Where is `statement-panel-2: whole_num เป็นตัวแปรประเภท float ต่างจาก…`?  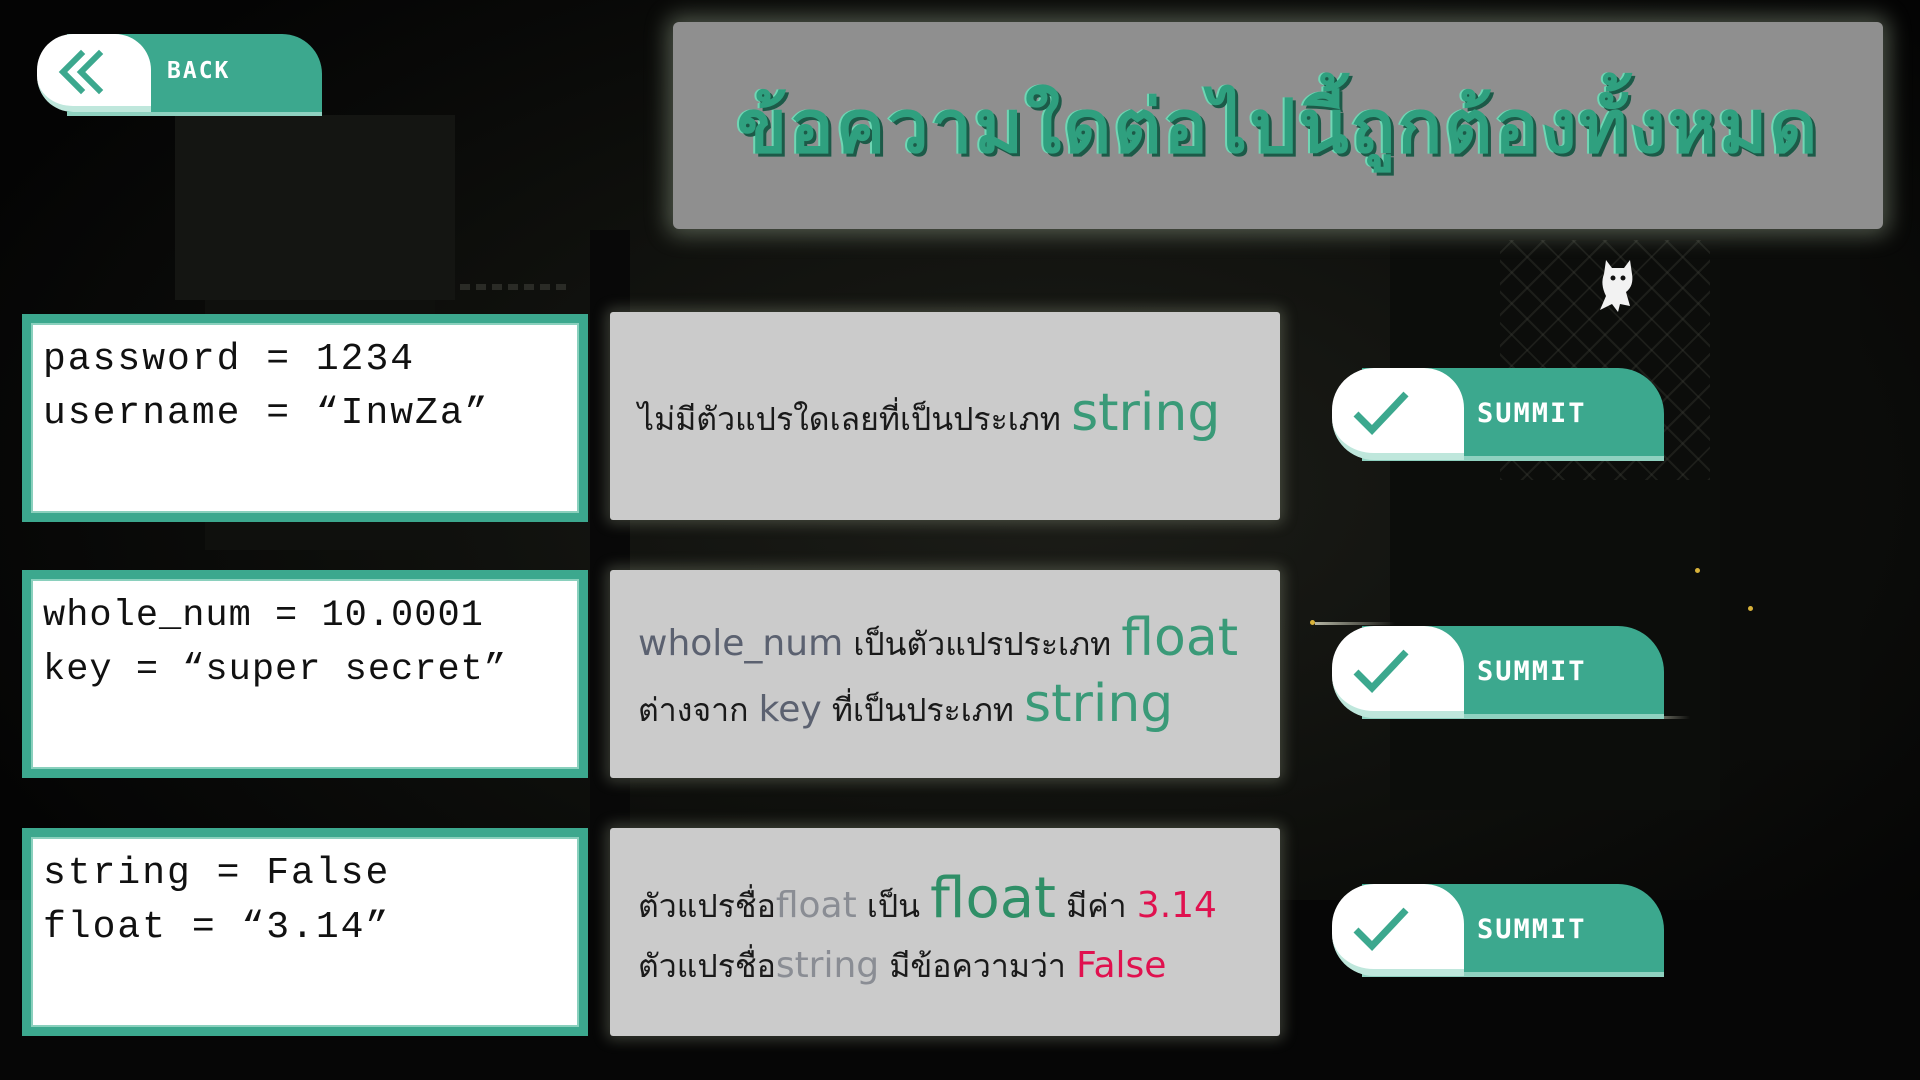
statement-panel-2: whole_num เป็นตัวแปรประเภท float ต่างจาก… is located at coordinates (945, 674).